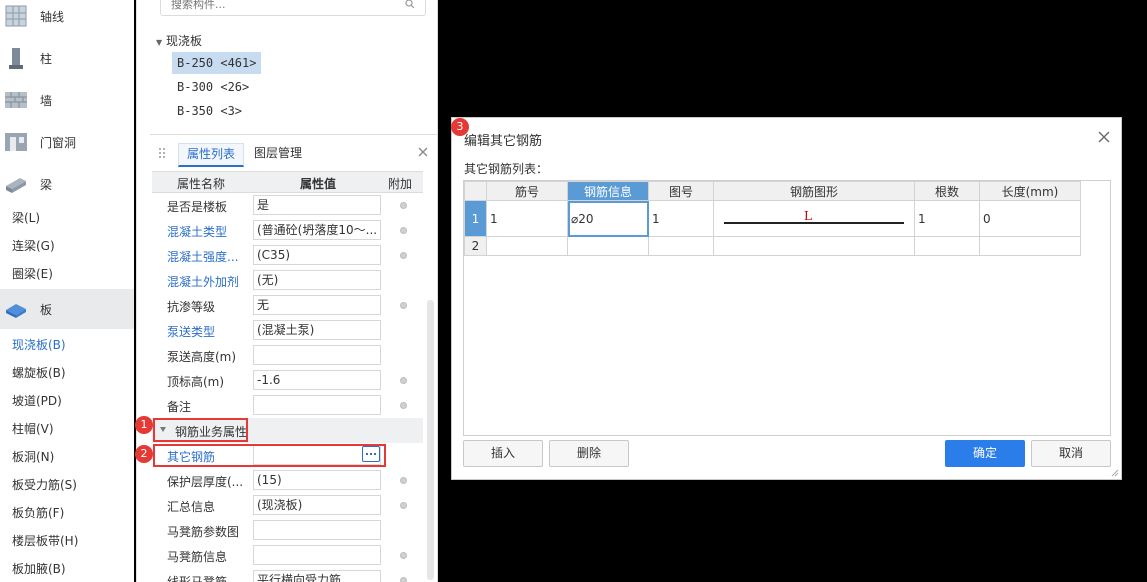  I want to click on nav-cat-label: 轴线, so click(52, 16).